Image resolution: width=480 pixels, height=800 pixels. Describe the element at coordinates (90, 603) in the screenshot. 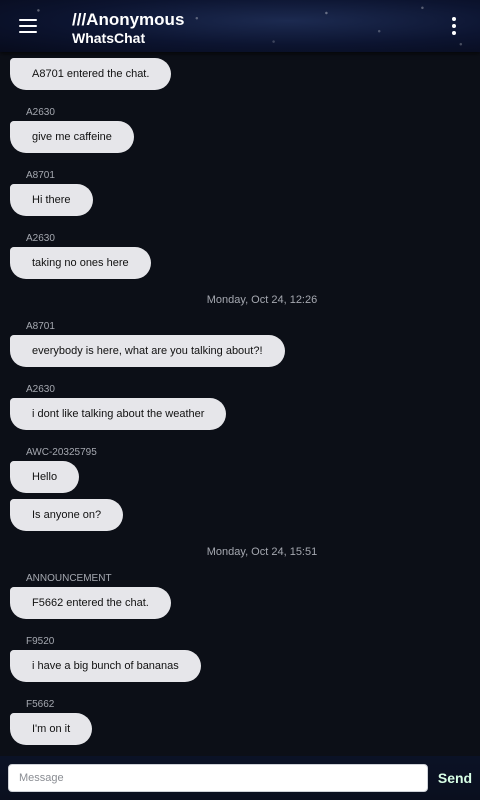

I see `message-bubble: F5662 entered the chat.` at that location.